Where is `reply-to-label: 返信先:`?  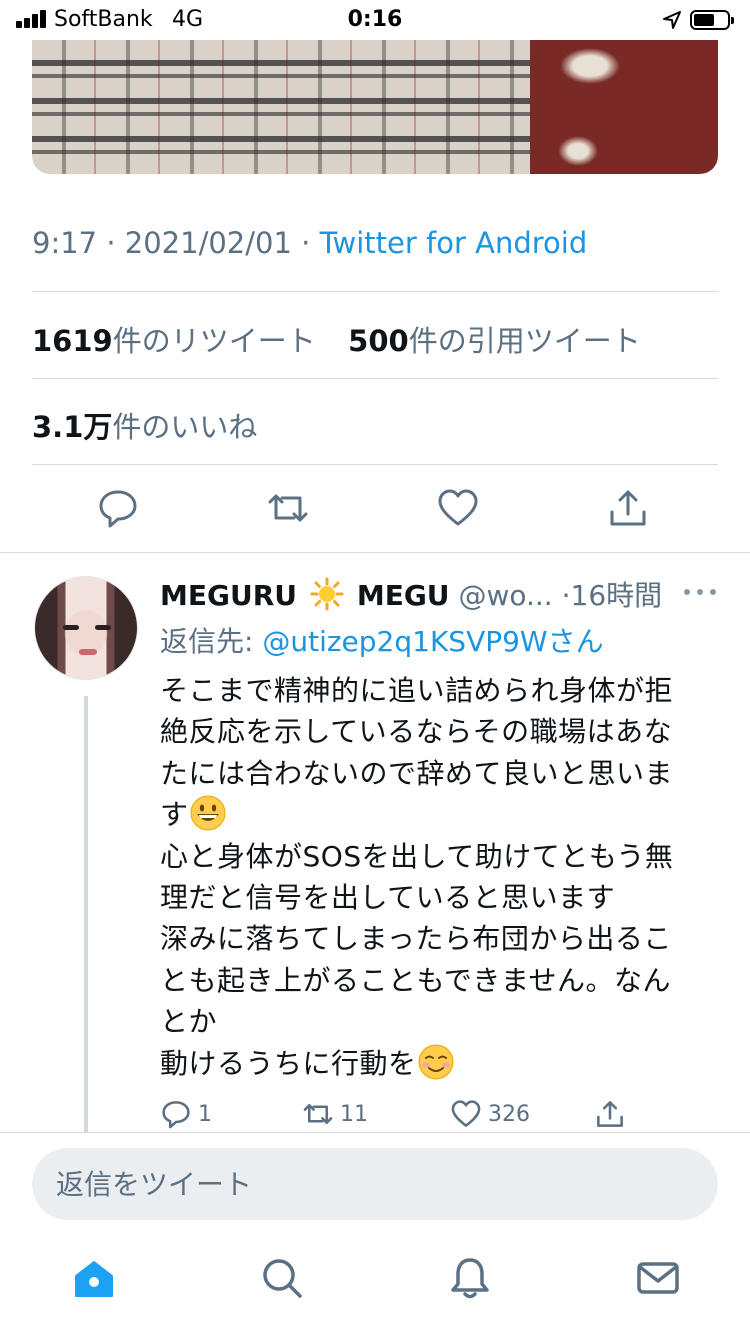 reply-to-label: 返信先: is located at coordinates (211, 641).